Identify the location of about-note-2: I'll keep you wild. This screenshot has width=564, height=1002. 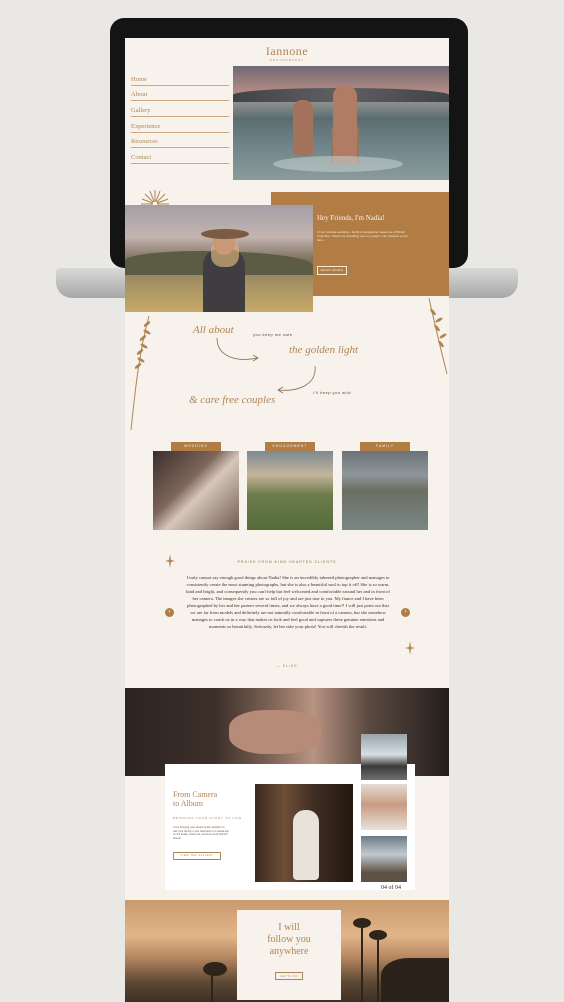
(332, 392).